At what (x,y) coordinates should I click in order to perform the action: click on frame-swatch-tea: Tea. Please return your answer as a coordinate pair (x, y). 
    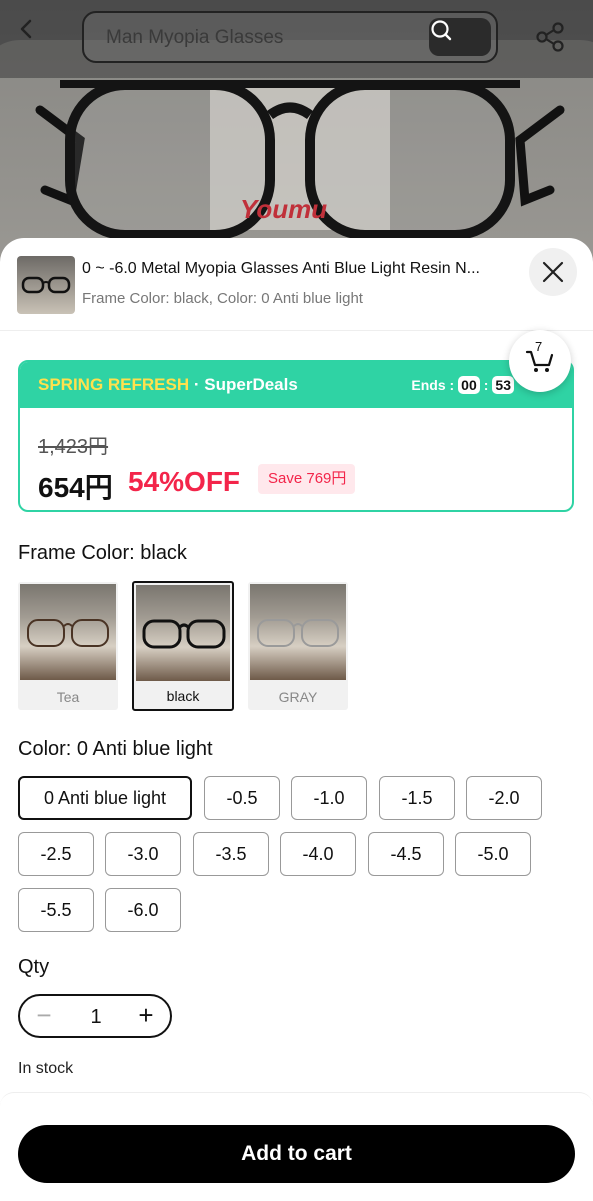
    Looking at the image, I should click on (68, 646).